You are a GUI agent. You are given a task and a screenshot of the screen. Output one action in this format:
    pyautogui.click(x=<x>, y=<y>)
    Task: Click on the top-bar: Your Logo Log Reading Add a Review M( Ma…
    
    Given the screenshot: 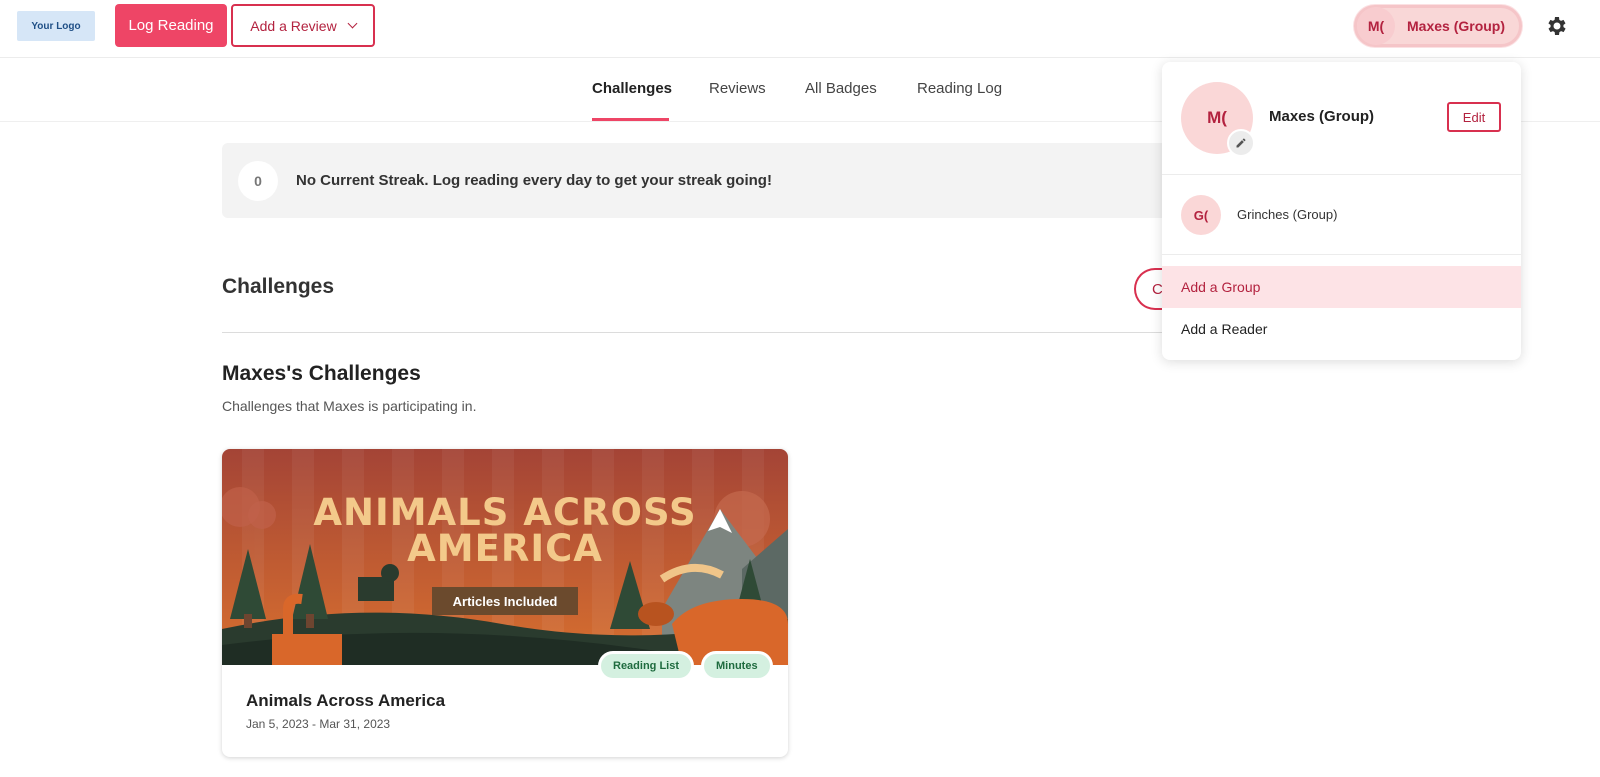 What is the action you would take?
    pyautogui.click(x=800, y=29)
    